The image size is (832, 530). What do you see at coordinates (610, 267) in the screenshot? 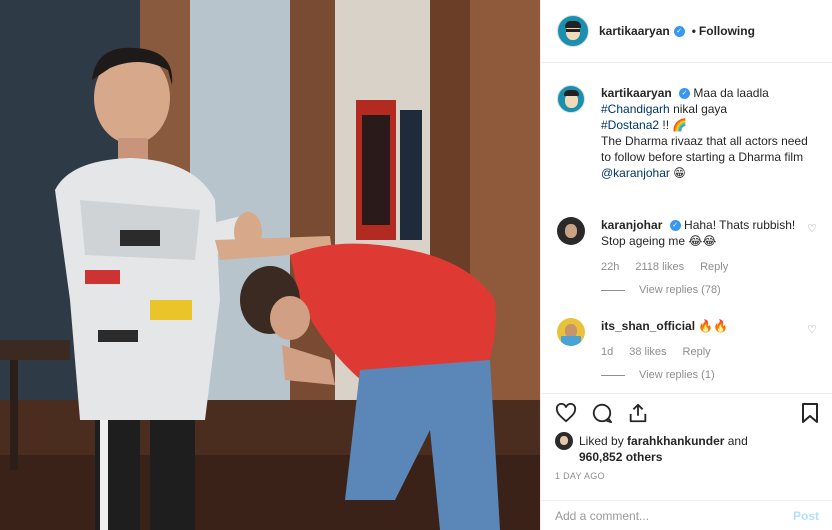
I see `comment-time: 22h` at bounding box center [610, 267].